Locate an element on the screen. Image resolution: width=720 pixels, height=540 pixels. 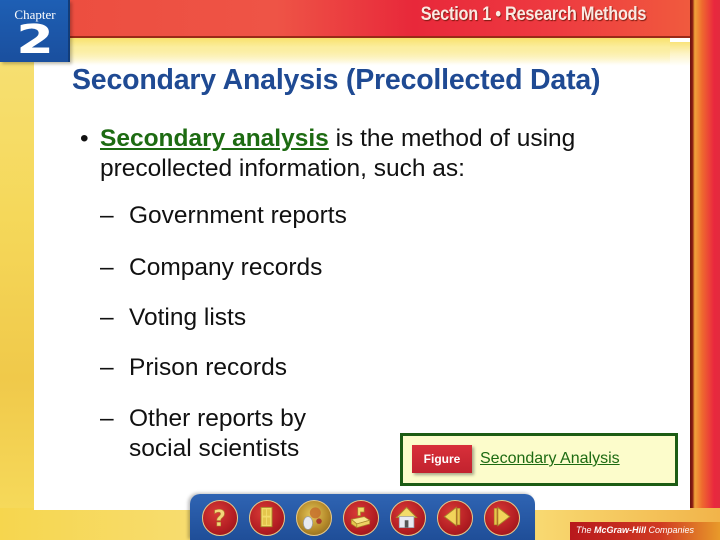
navigation-bar: ? is located at coordinates (362, 517).